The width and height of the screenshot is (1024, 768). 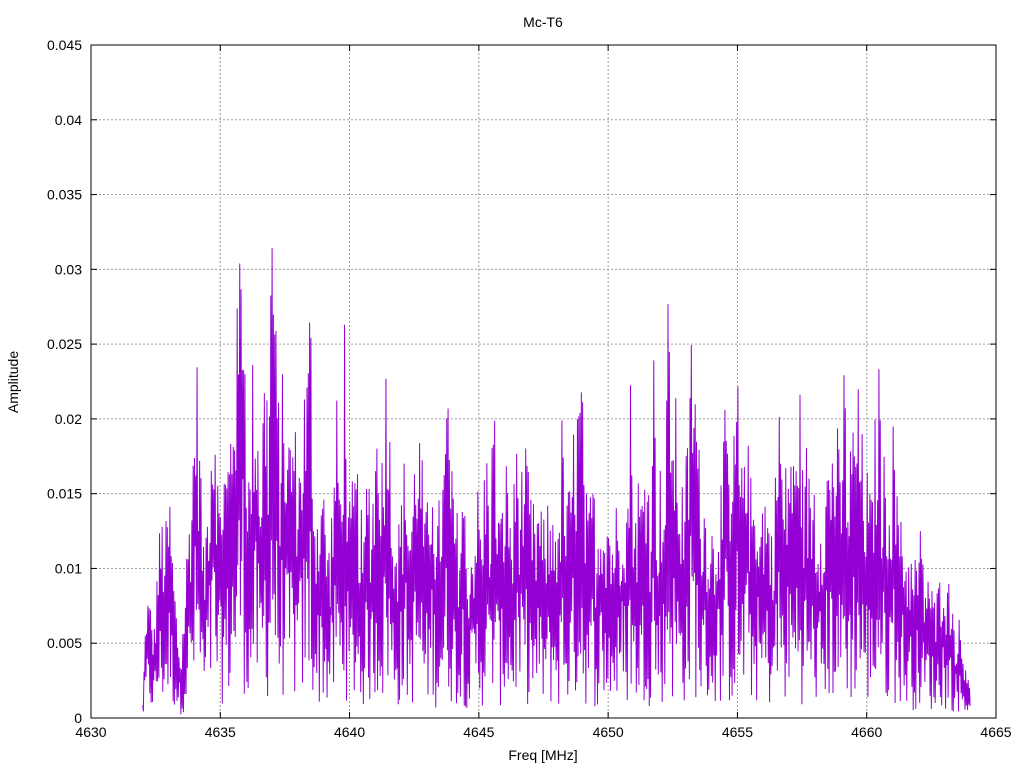 I want to click on y-tick-label: 0.04, so click(x=68, y=120).